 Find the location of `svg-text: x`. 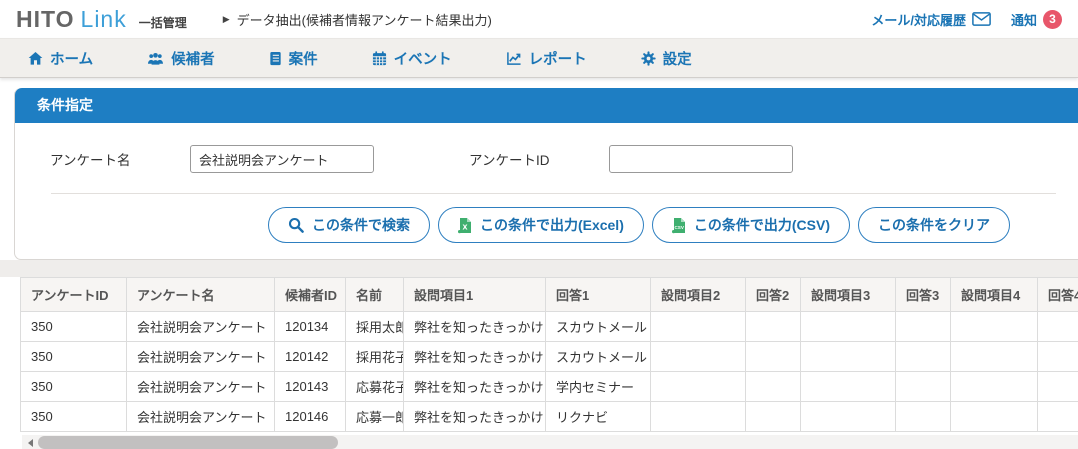

svg-text: x is located at coordinates (464, 226).